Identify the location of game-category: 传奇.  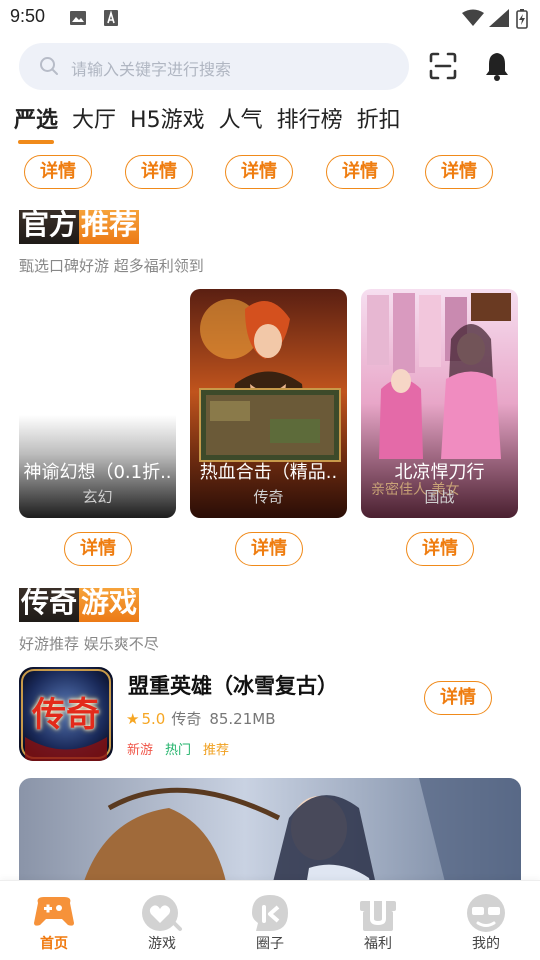
(186, 719).